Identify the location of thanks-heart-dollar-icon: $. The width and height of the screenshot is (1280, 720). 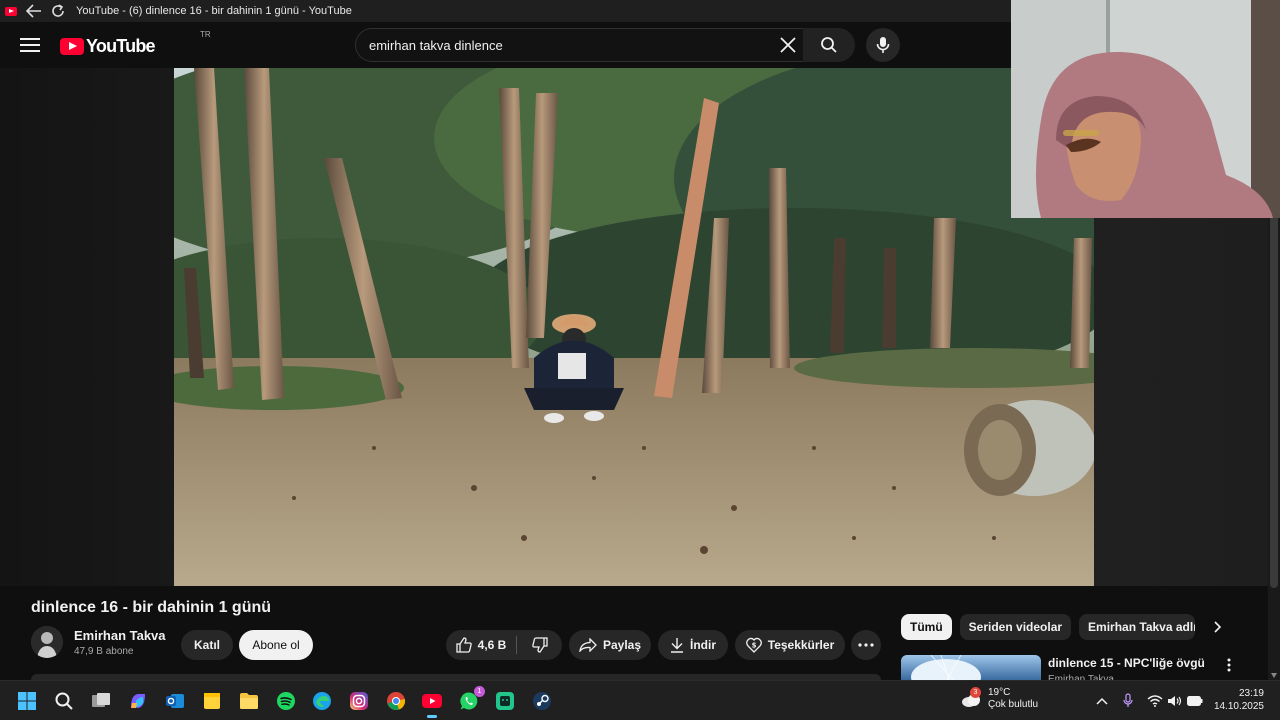
(753, 645).